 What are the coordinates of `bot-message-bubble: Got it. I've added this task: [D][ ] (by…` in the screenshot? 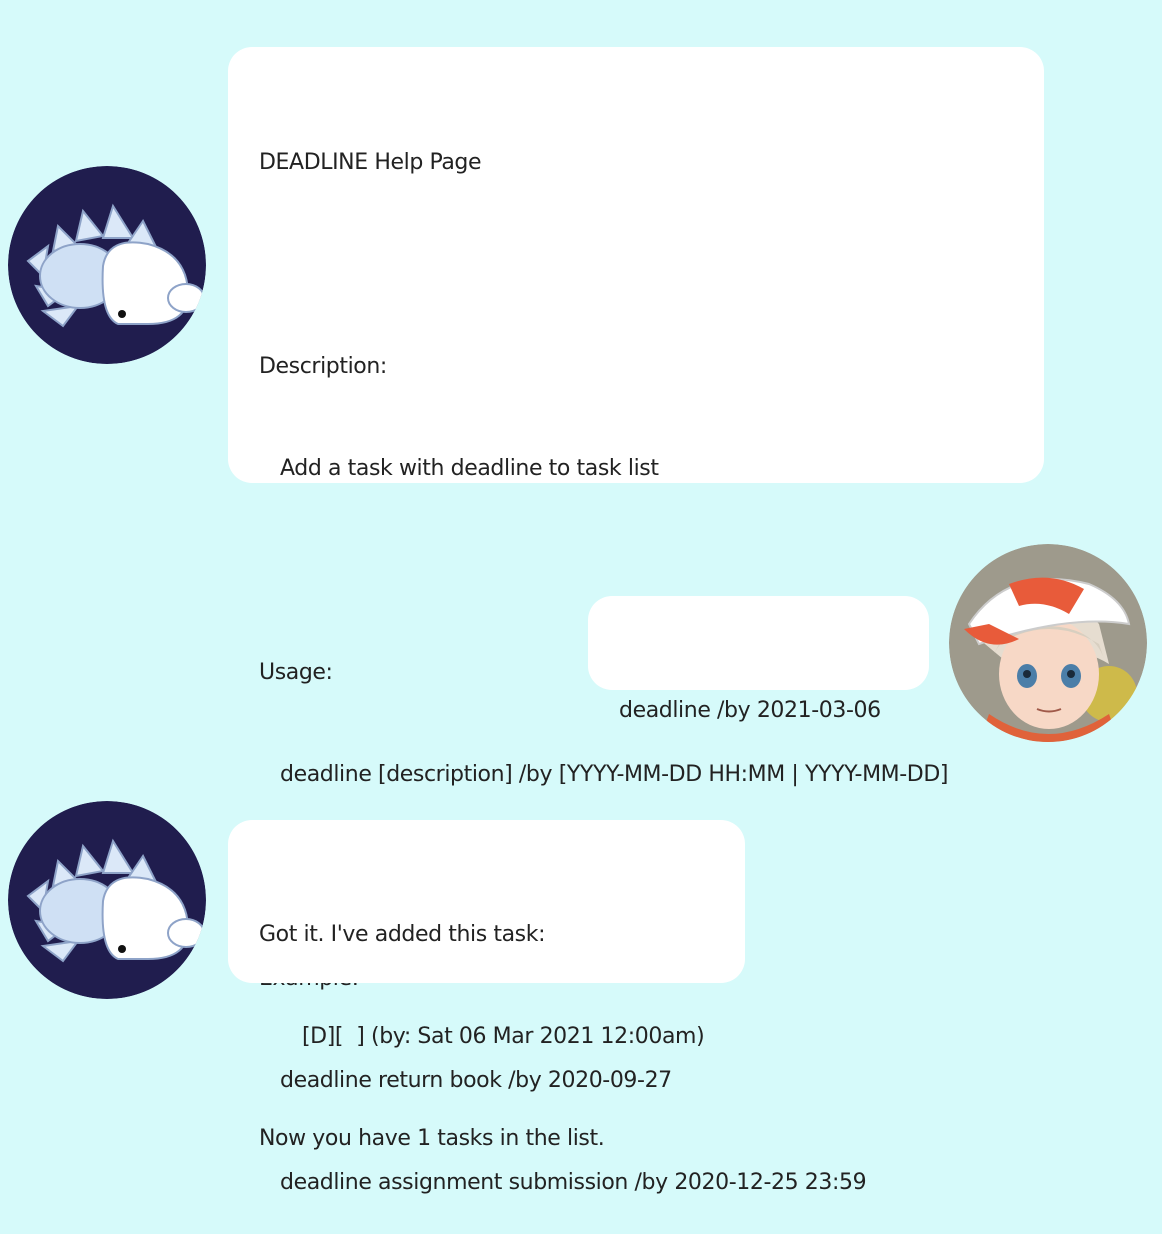 It's located at (486, 985).